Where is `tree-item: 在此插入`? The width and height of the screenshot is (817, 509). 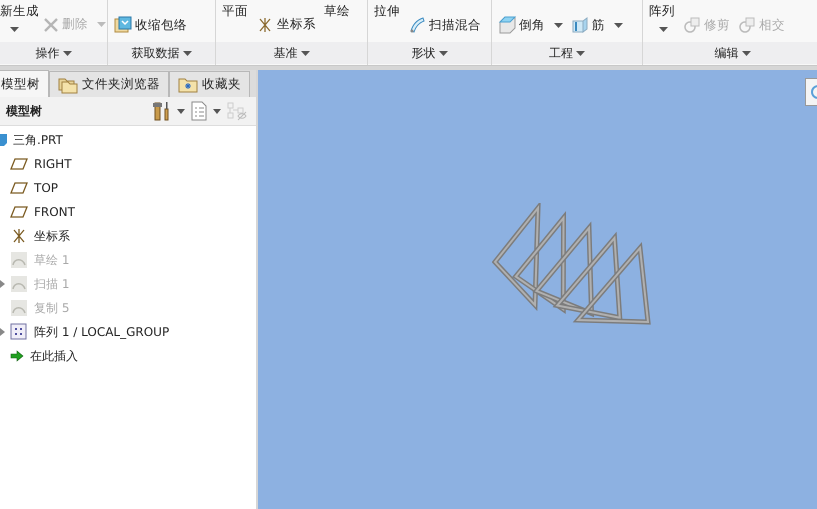
tree-item: 在此插入 is located at coordinates (128, 356).